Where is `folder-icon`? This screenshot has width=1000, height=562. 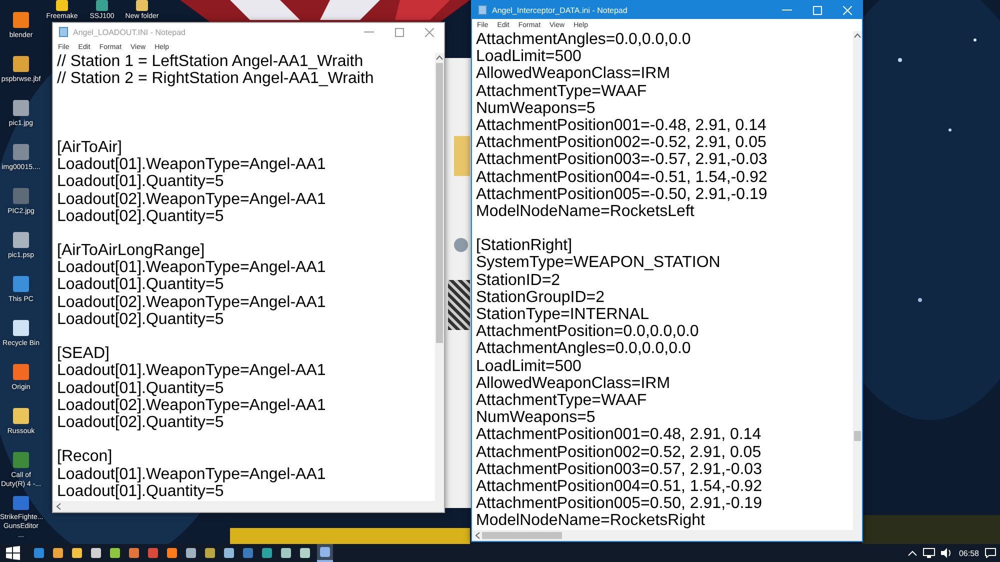
folder-icon is located at coordinates (462, 156).